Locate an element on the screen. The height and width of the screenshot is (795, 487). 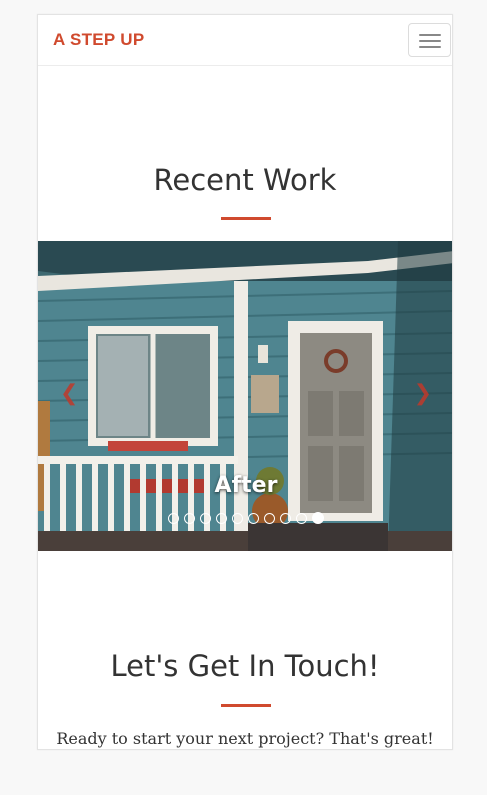
chevron-left-icon: ❮ is located at coordinates (69, 393).